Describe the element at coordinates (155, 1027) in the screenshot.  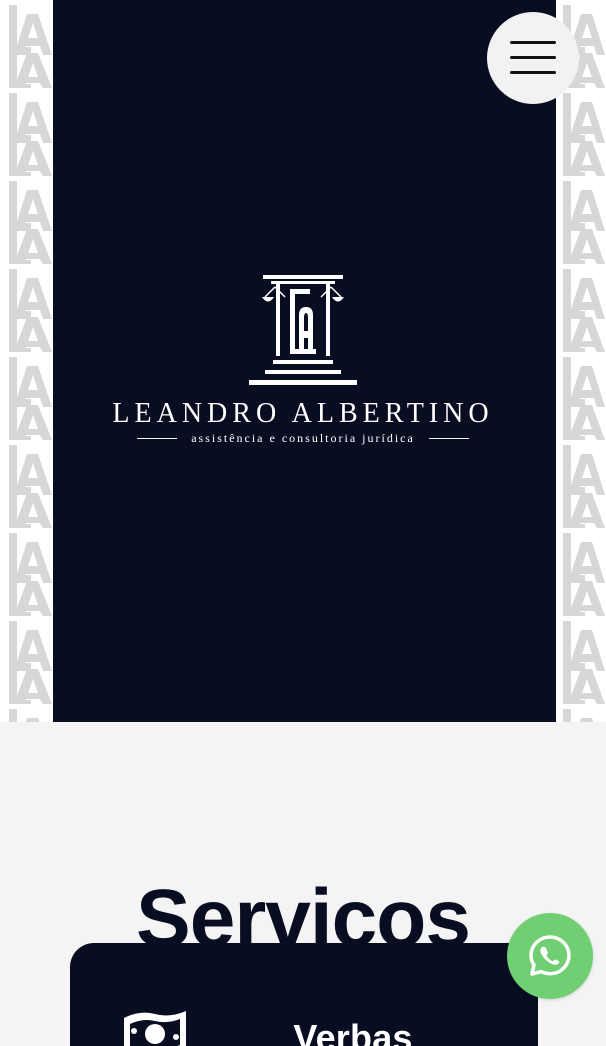
I see `money-bill-icon` at that location.